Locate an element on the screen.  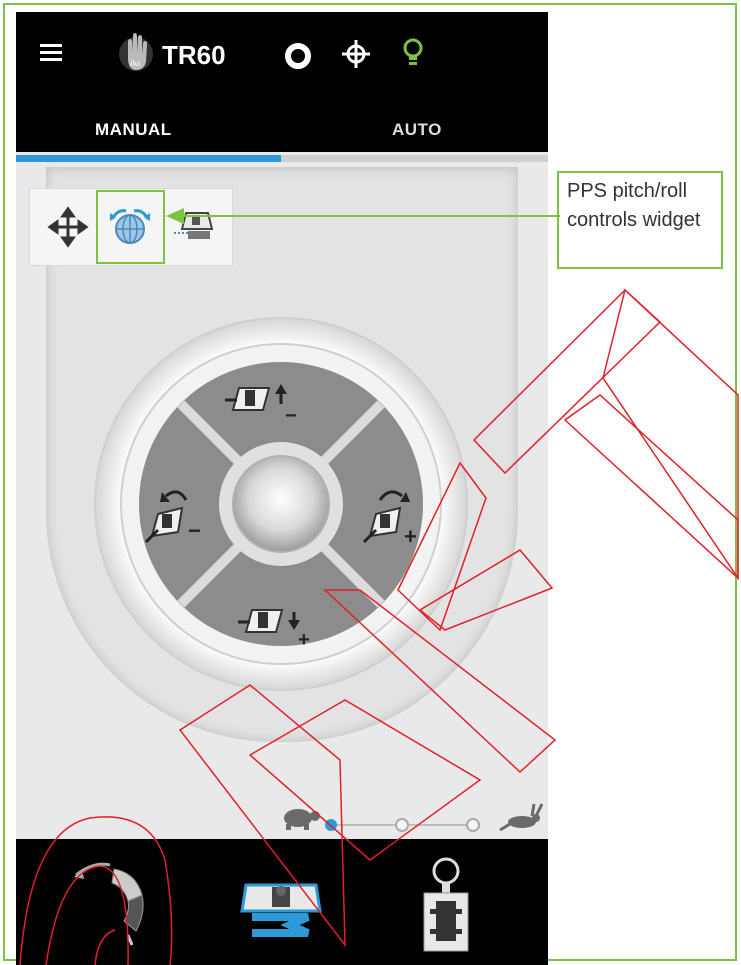
system-title: TR60 is located at coordinates (194, 55).